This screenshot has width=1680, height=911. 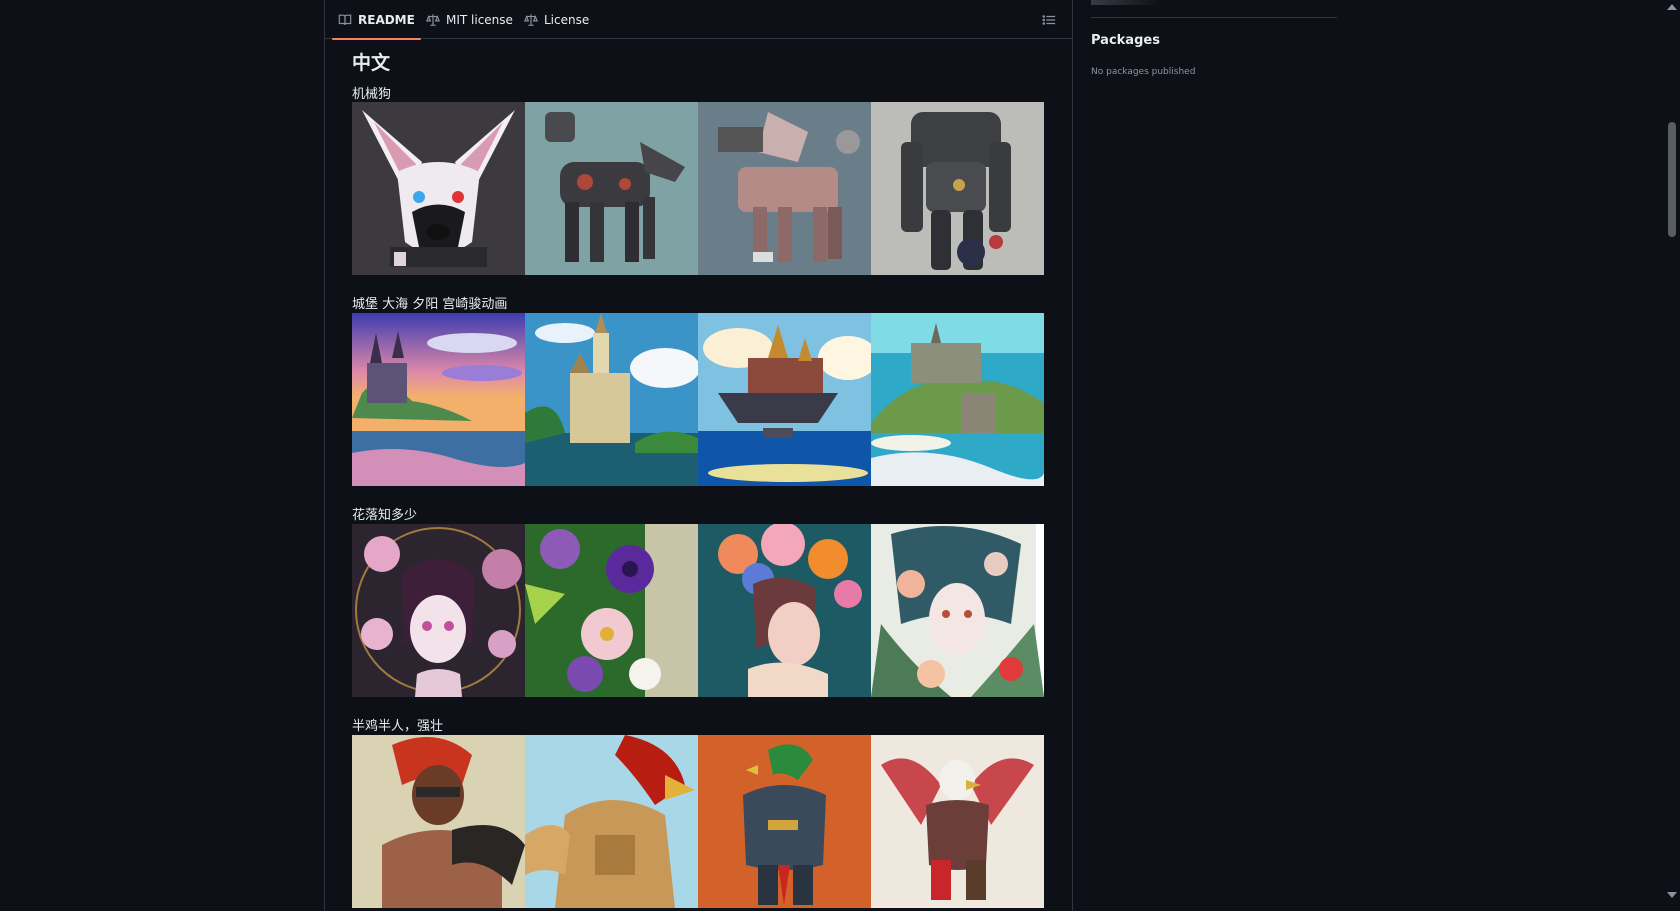 I want to click on list-unordered-icon, so click(x=1049, y=20).